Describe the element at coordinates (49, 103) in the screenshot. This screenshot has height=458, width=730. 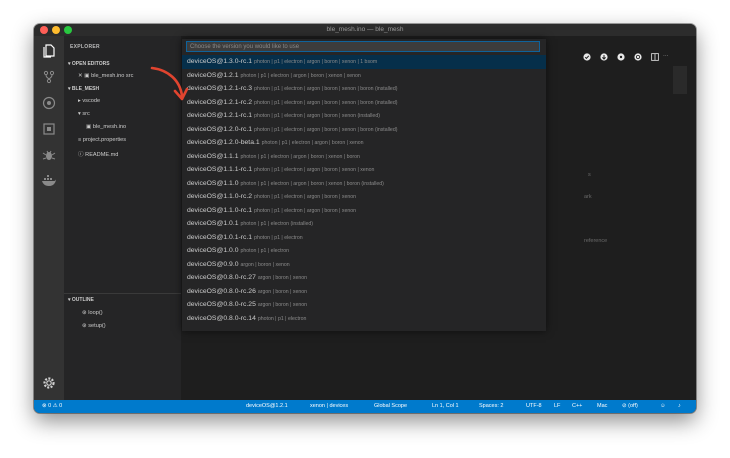
I see `extensions-icon` at that location.